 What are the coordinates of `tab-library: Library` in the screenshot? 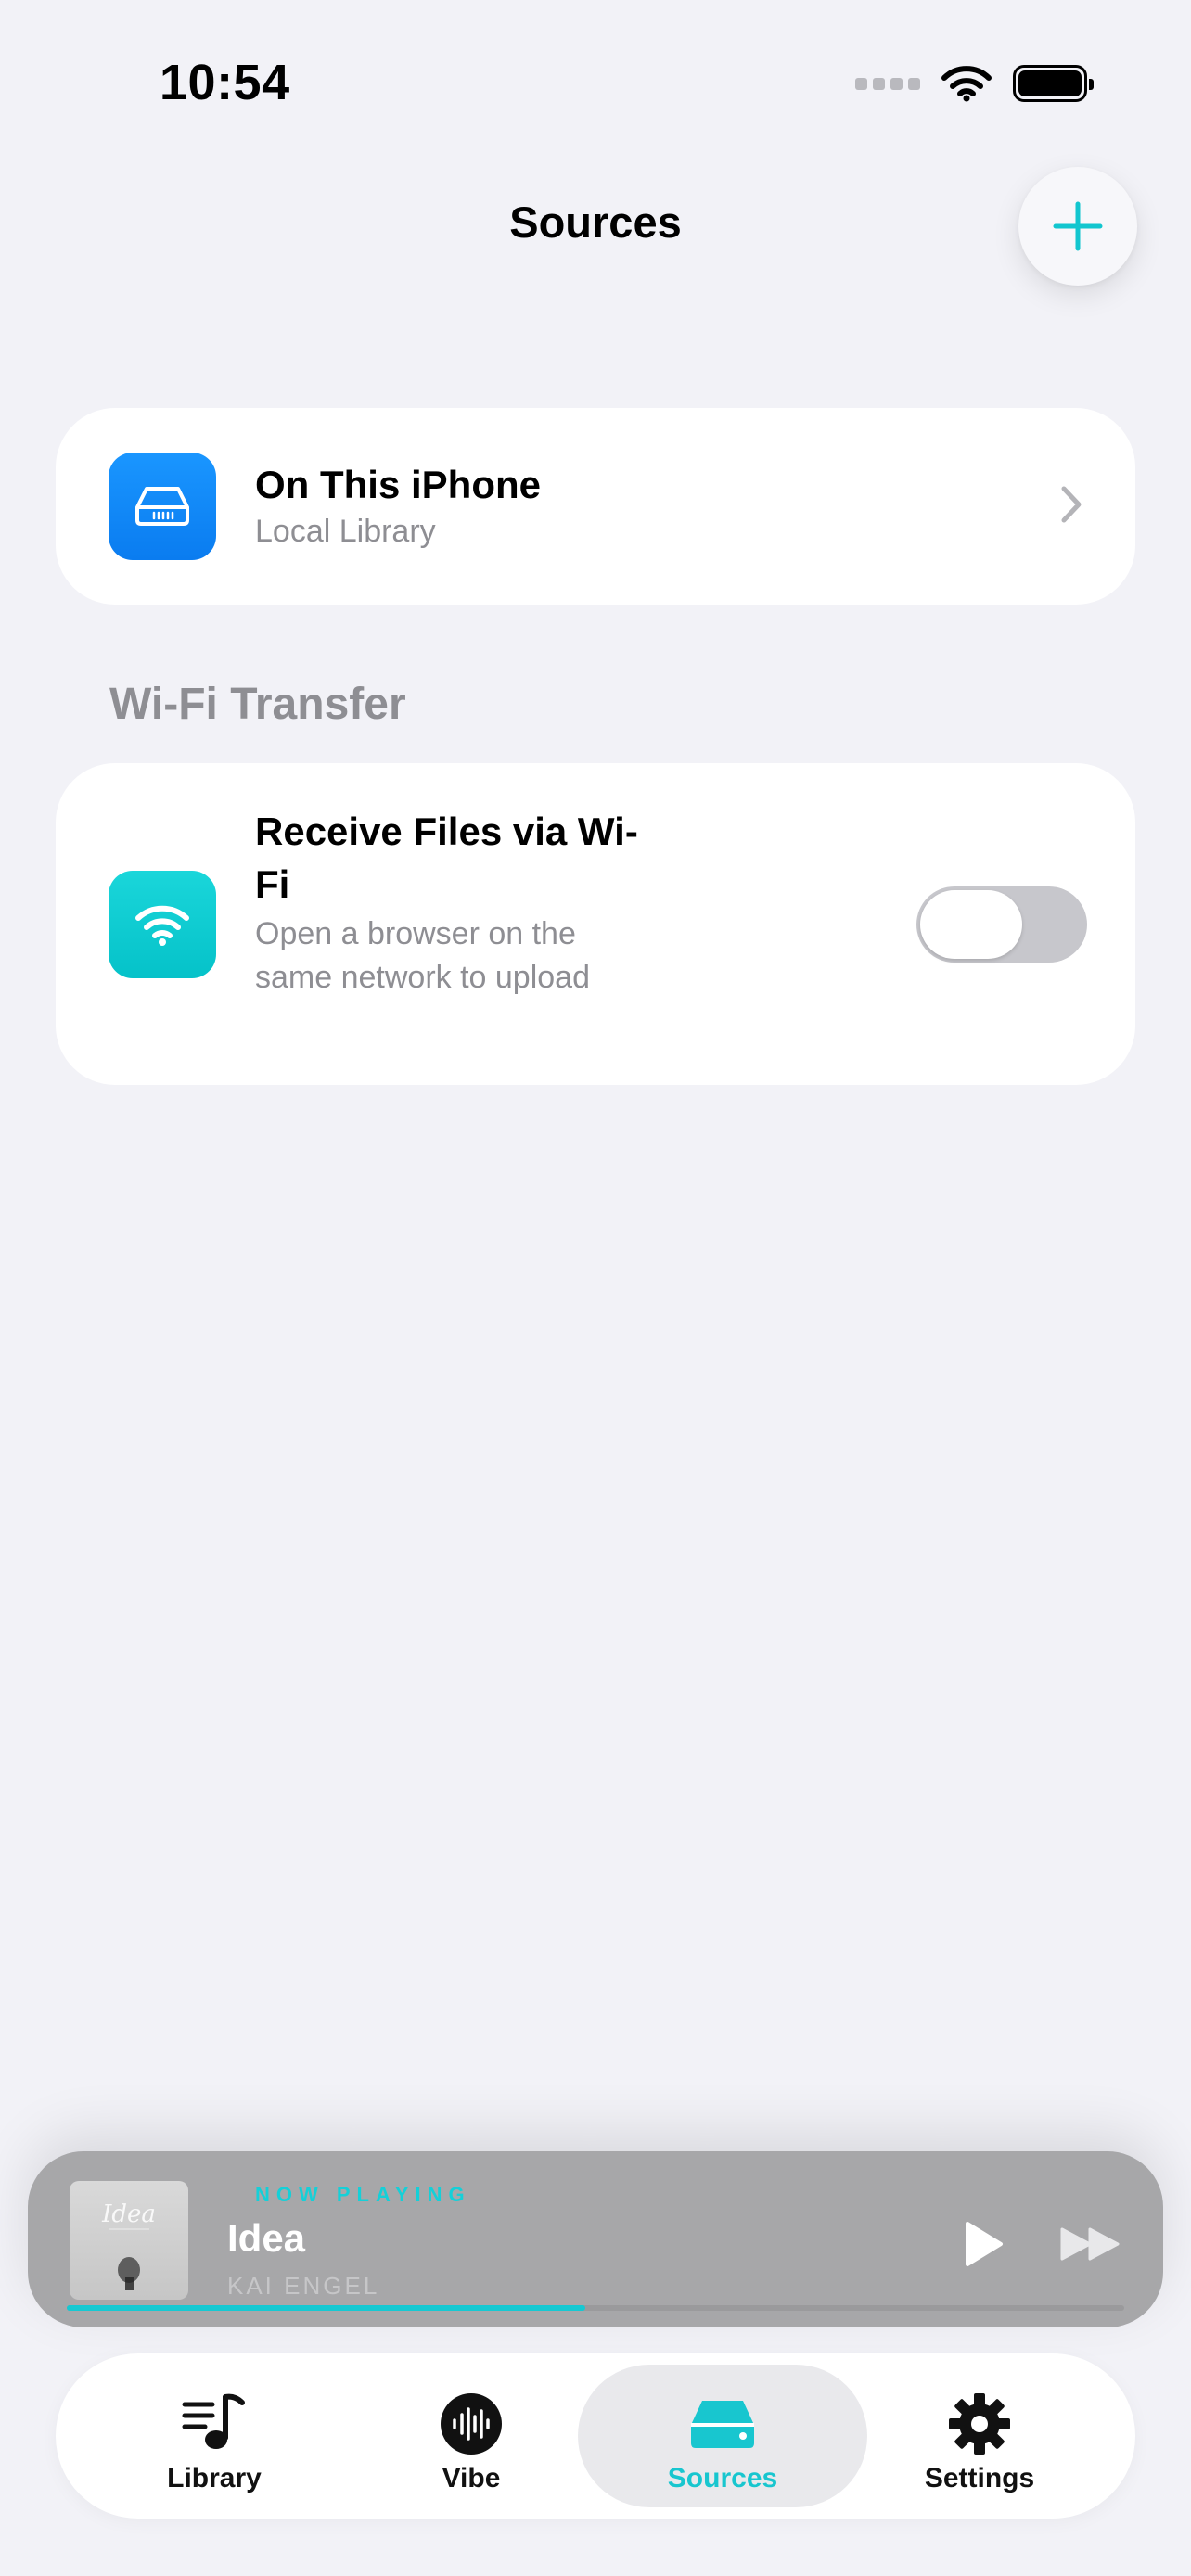 It's located at (215, 2436).